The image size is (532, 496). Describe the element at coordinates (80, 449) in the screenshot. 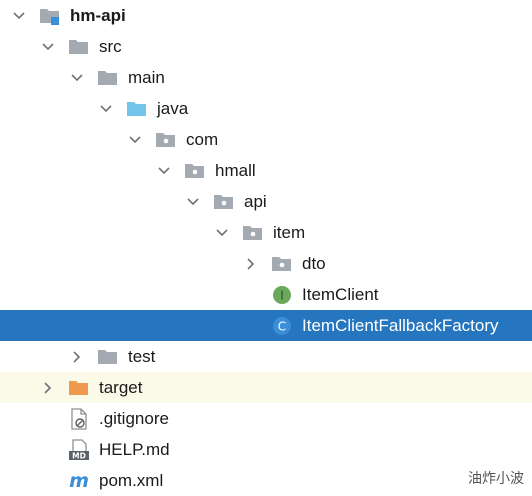

I see `markdown-file-icon: MD` at that location.